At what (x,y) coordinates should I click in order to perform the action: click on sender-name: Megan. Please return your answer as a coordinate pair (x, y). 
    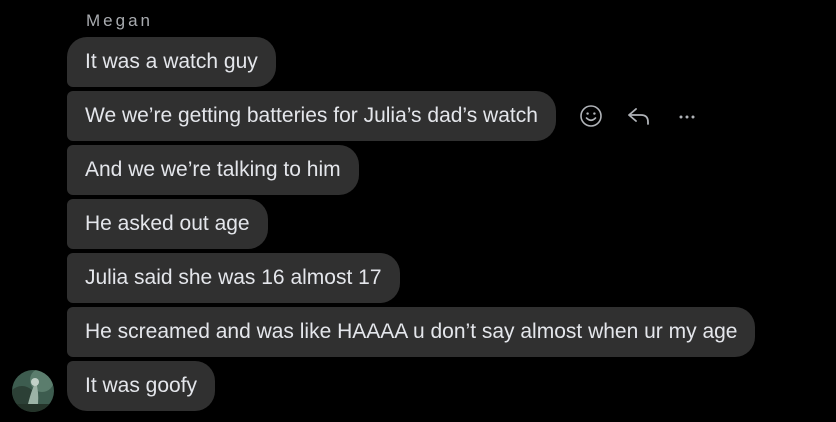
    Looking at the image, I should click on (119, 20).